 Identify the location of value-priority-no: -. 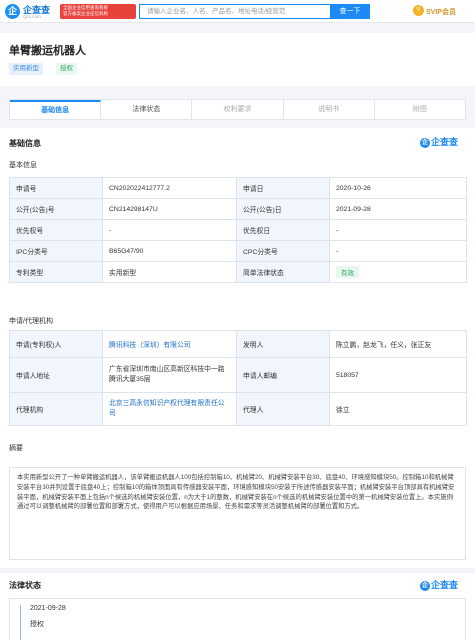
(169, 230).